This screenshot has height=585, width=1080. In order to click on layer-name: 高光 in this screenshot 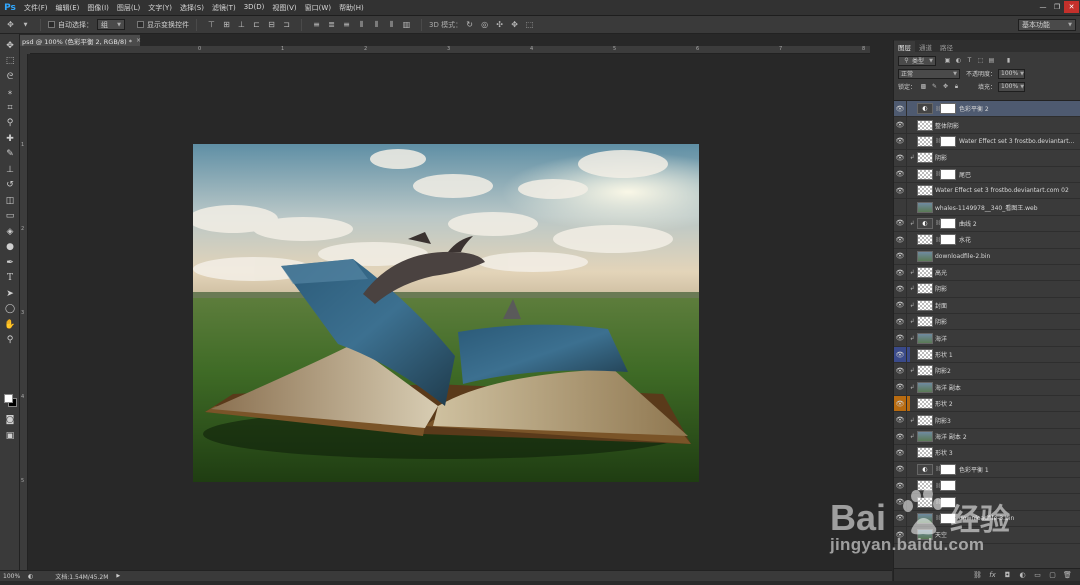, I will do `click(941, 272)`.